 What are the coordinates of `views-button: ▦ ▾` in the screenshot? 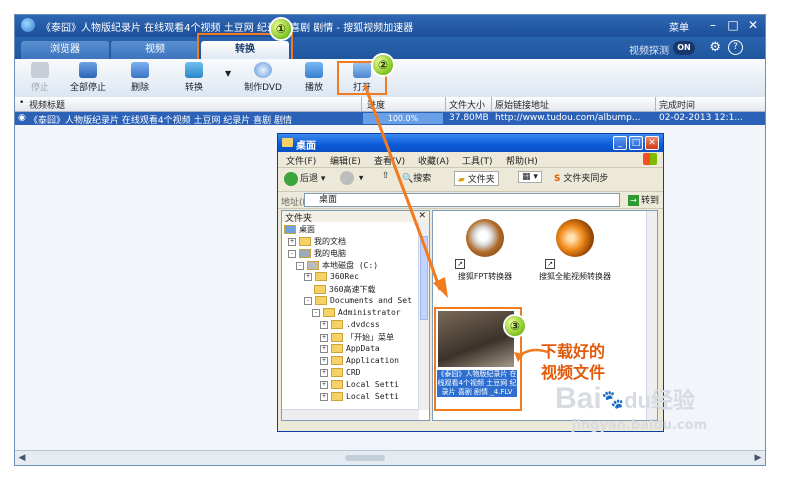 It's located at (530, 177).